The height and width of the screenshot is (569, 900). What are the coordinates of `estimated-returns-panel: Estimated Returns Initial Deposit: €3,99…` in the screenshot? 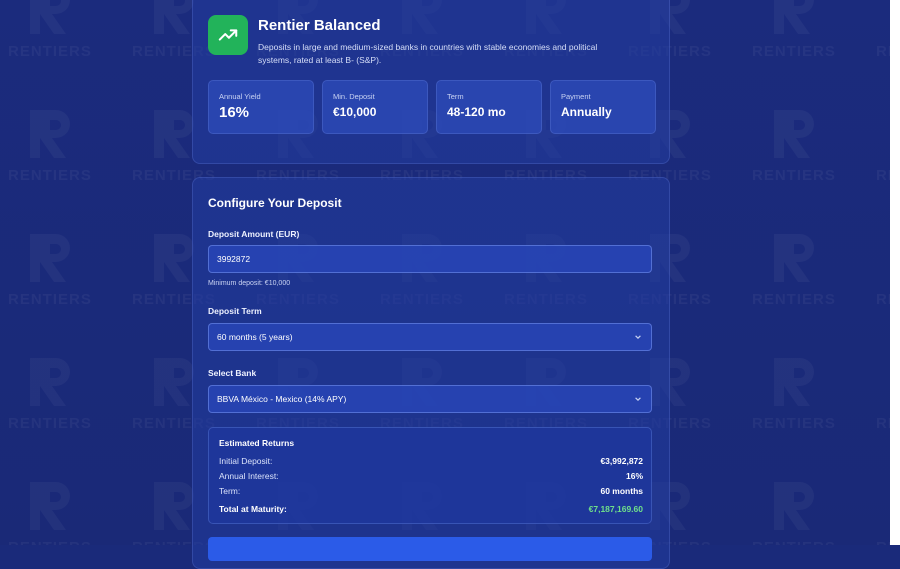 It's located at (430, 475).